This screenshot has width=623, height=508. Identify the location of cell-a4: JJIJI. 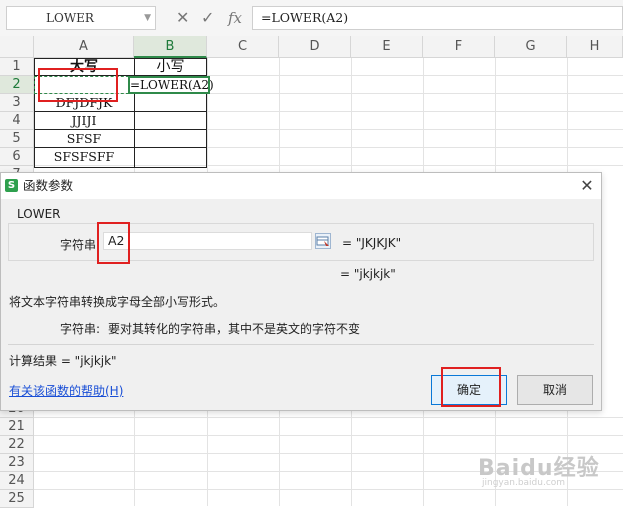
(84, 121).